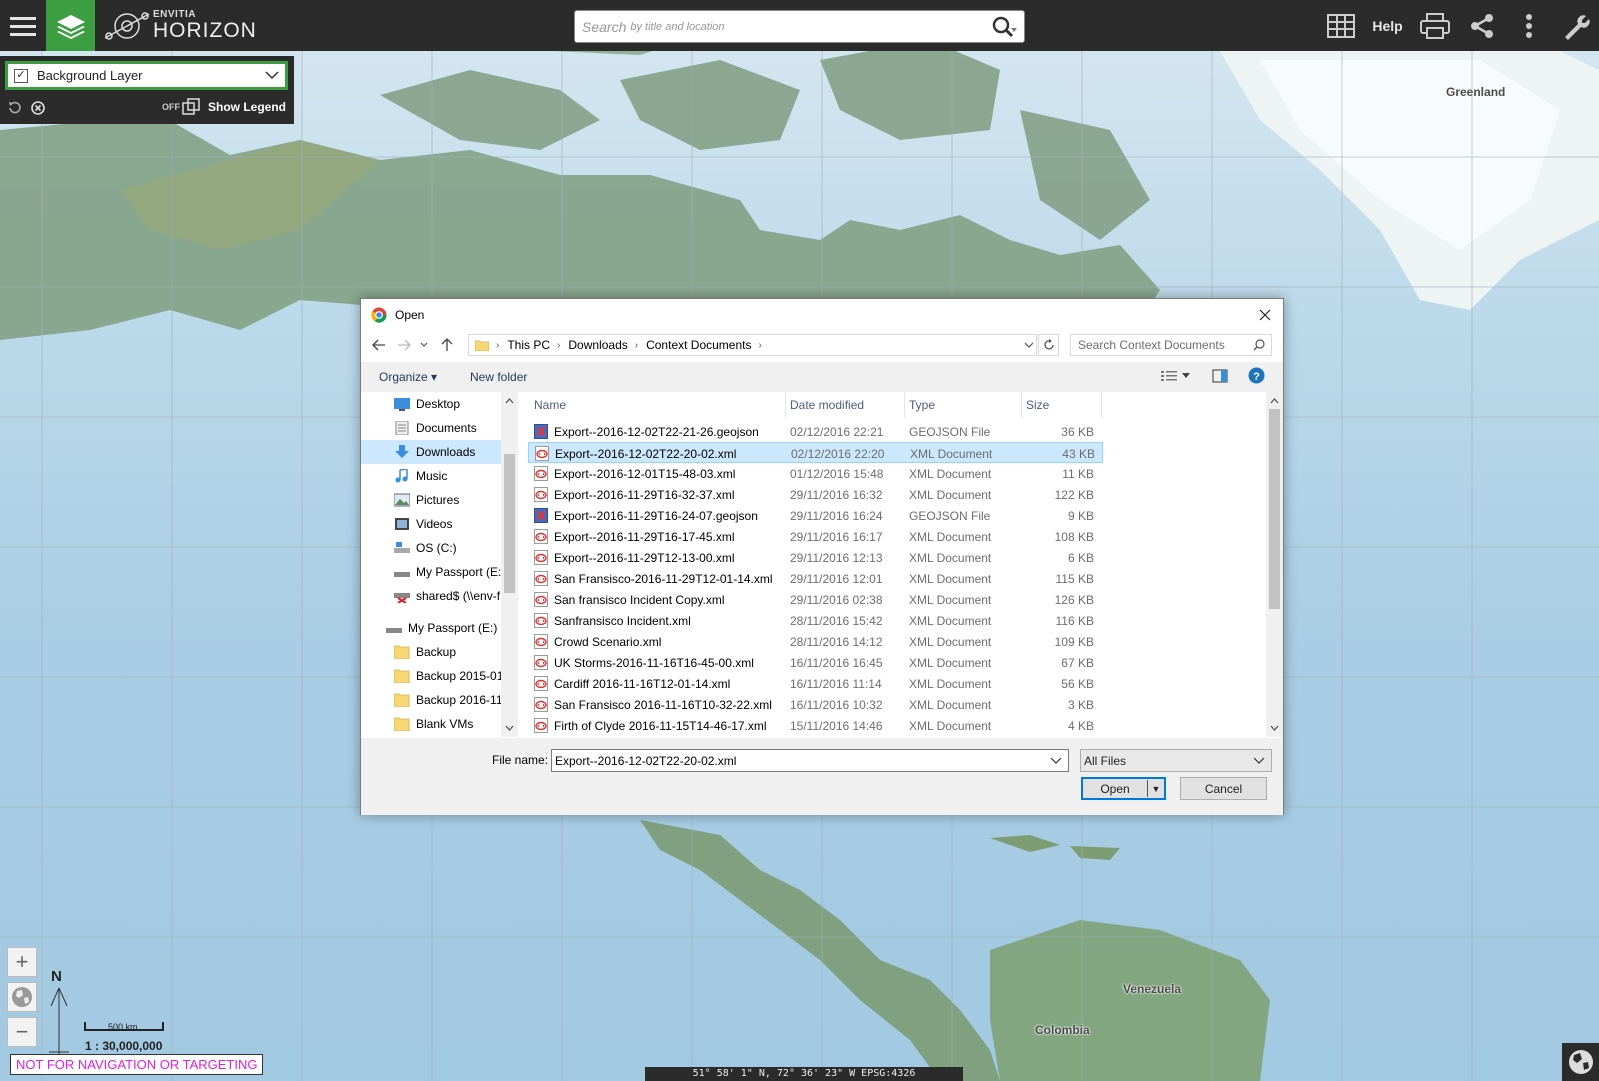 The image size is (1599, 1081). I want to click on preview-pane-icon, so click(1220, 375).